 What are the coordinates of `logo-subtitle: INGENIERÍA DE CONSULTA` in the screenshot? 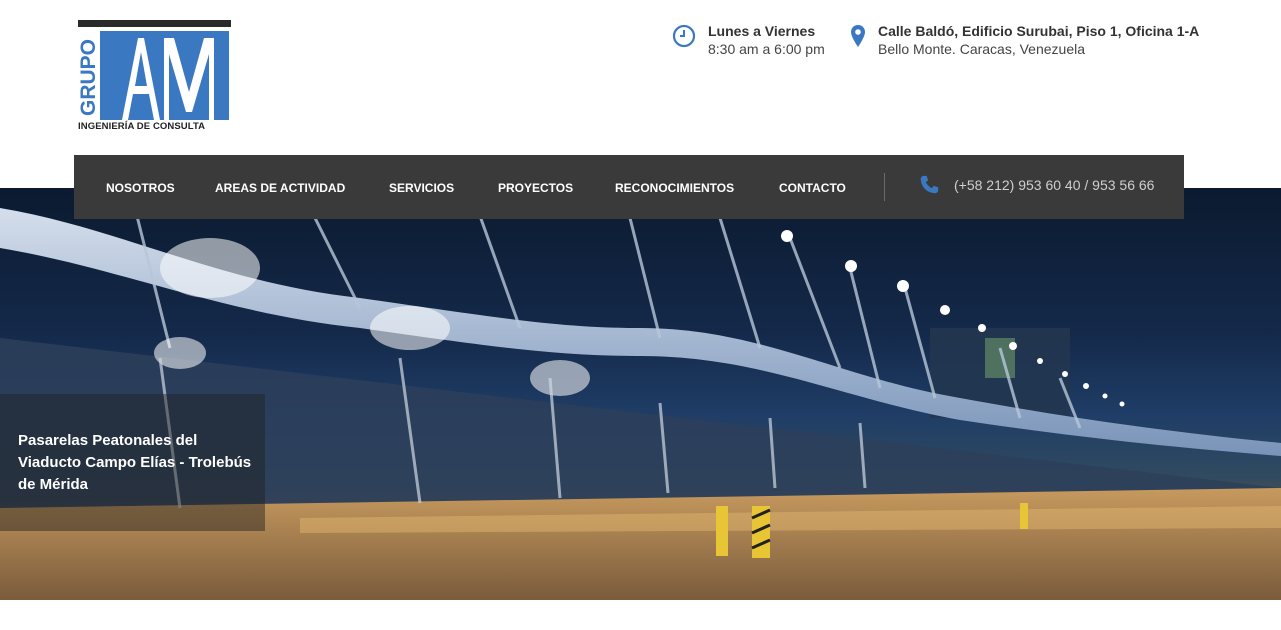 It's located at (142, 126).